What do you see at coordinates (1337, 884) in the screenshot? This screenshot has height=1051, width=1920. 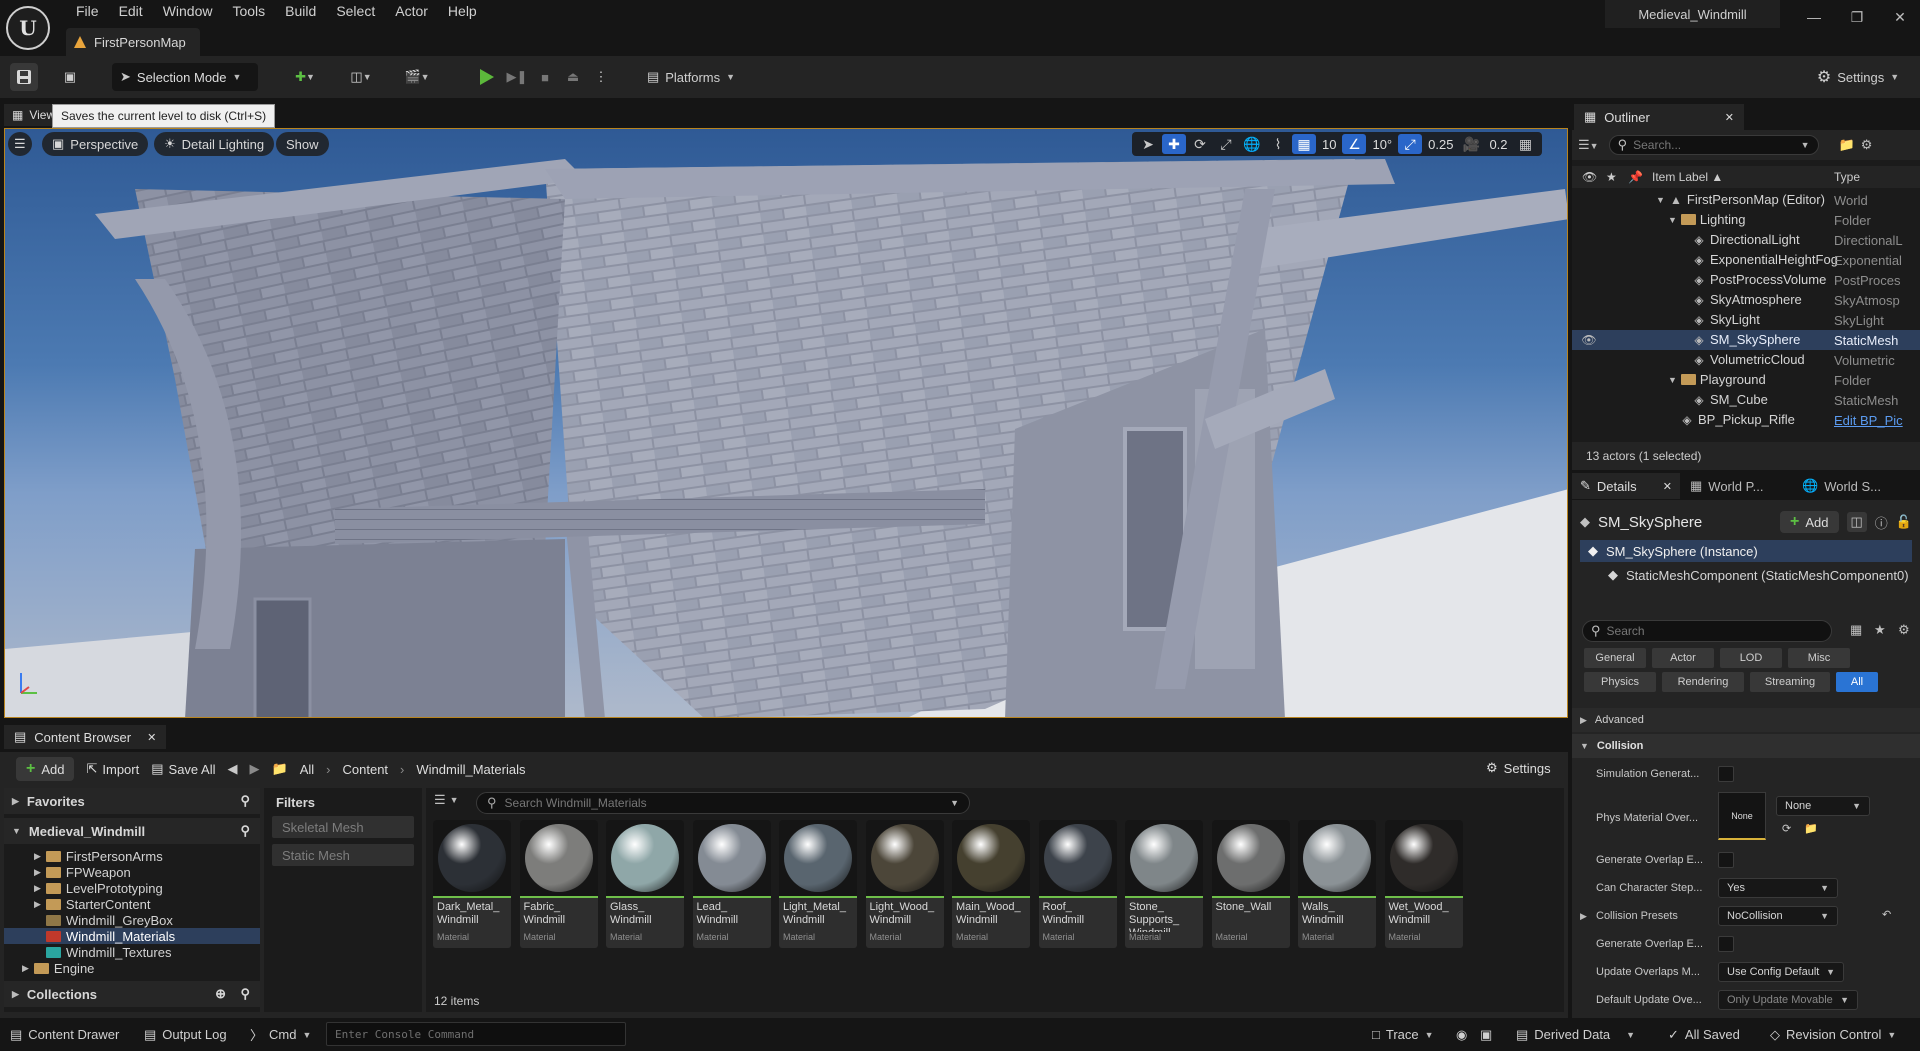 I see `asset-tile: Walls_ Windmill Material` at bounding box center [1337, 884].